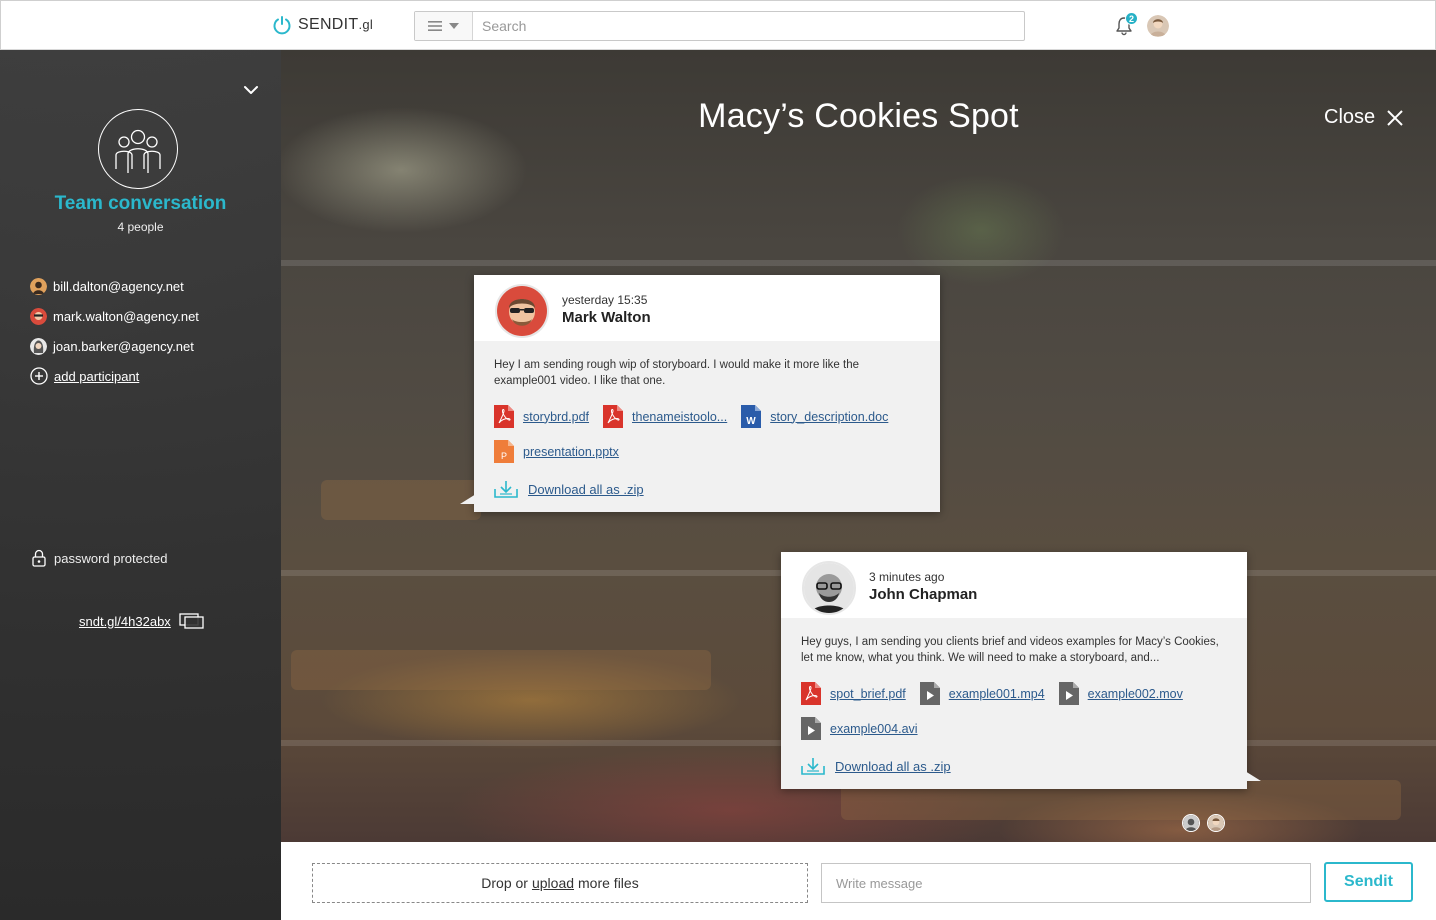 The height and width of the screenshot is (920, 1436). What do you see at coordinates (1350, 117) in the screenshot?
I see `close-label: Close` at bounding box center [1350, 117].